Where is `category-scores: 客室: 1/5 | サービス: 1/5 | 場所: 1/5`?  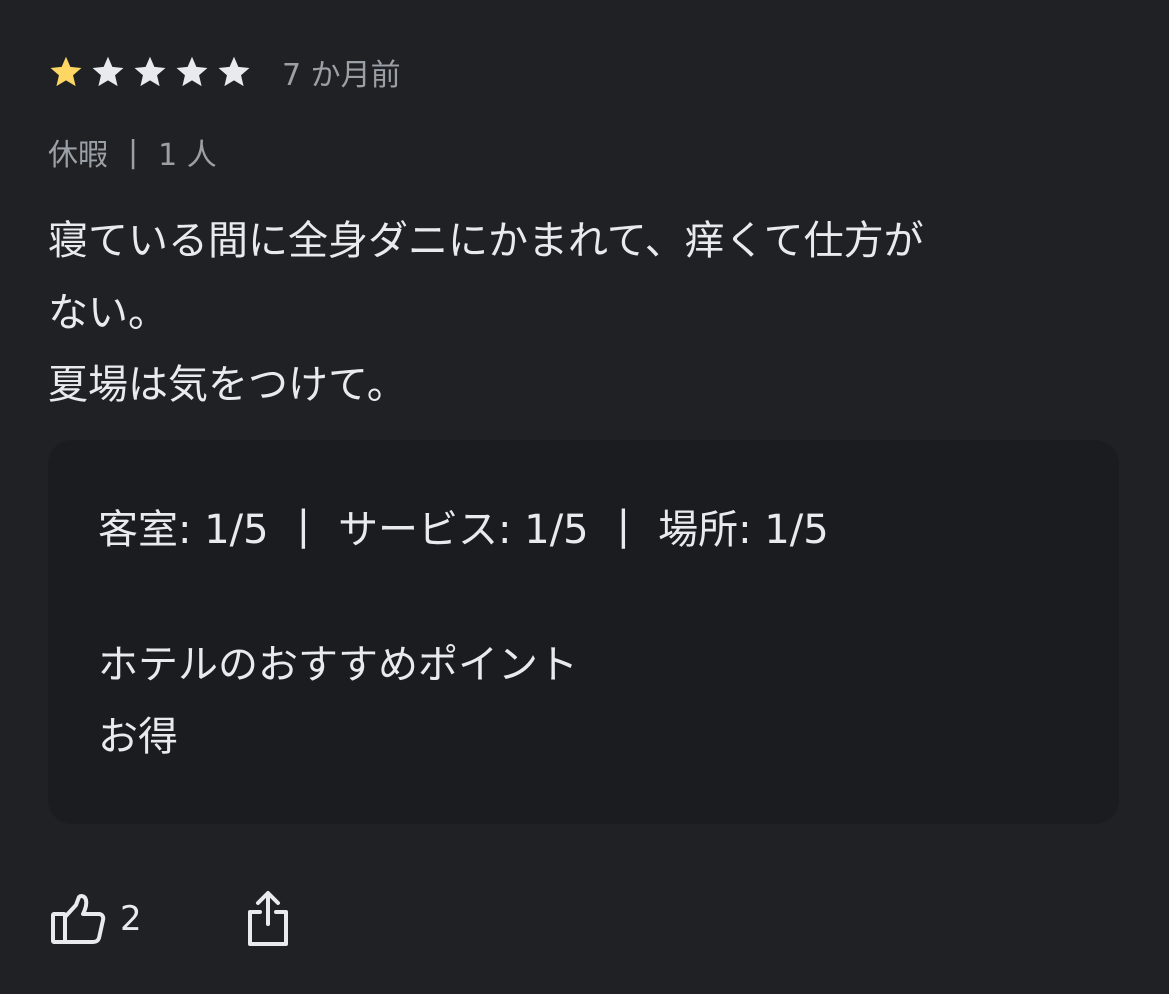
category-scores: 客室: 1/5 | サービス: 1/5 | 場所: 1/5 is located at coordinates (463, 526).